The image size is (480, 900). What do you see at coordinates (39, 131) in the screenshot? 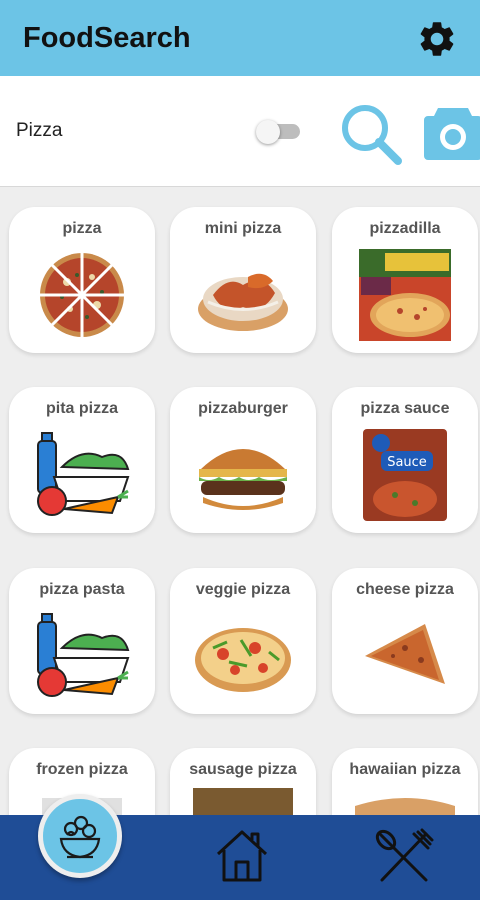
I see `search-input: Pizza` at bounding box center [39, 131].